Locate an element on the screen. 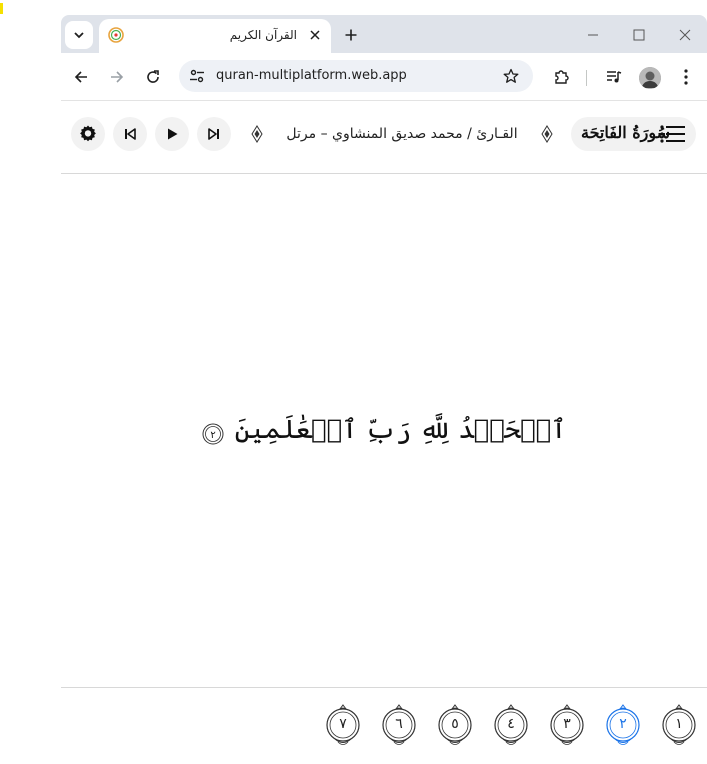 The image size is (707, 764). ayah-button: ٤ is located at coordinates (511, 726).